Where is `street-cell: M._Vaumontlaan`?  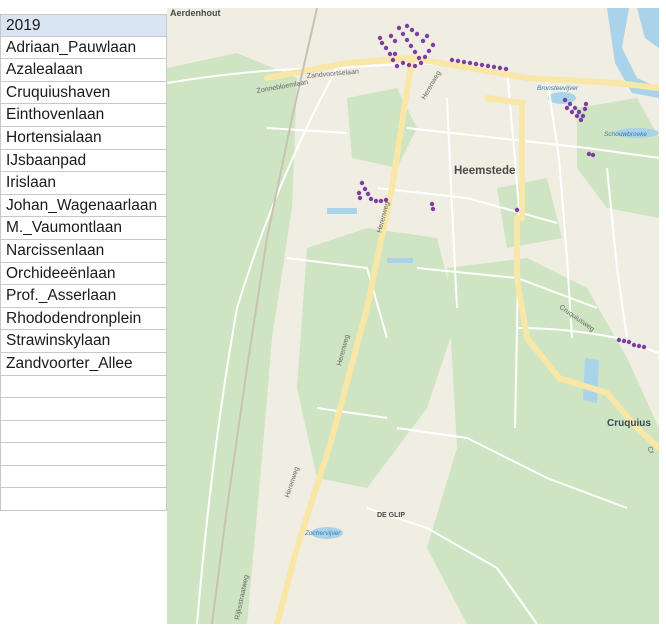
street-cell: M._Vaumontlaan is located at coordinates (83, 228).